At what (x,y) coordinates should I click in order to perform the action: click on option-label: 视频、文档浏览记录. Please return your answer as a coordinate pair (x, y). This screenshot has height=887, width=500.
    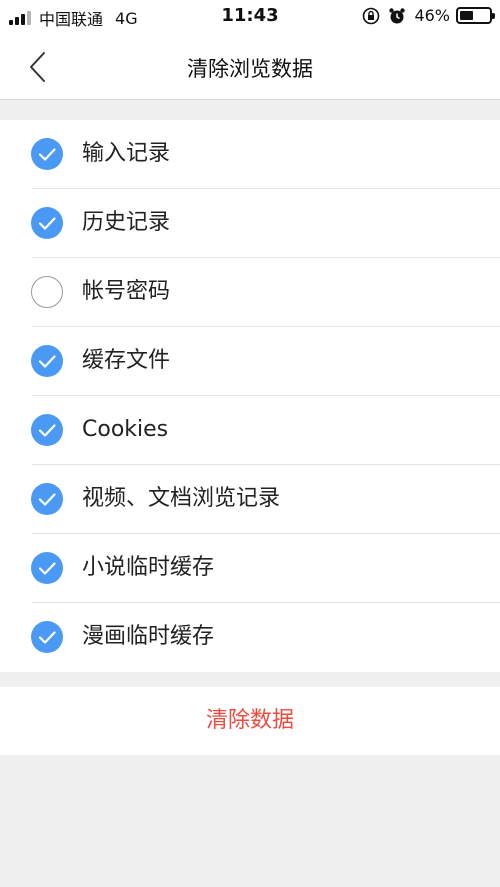
    Looking at the image, I should click on (181, 498).